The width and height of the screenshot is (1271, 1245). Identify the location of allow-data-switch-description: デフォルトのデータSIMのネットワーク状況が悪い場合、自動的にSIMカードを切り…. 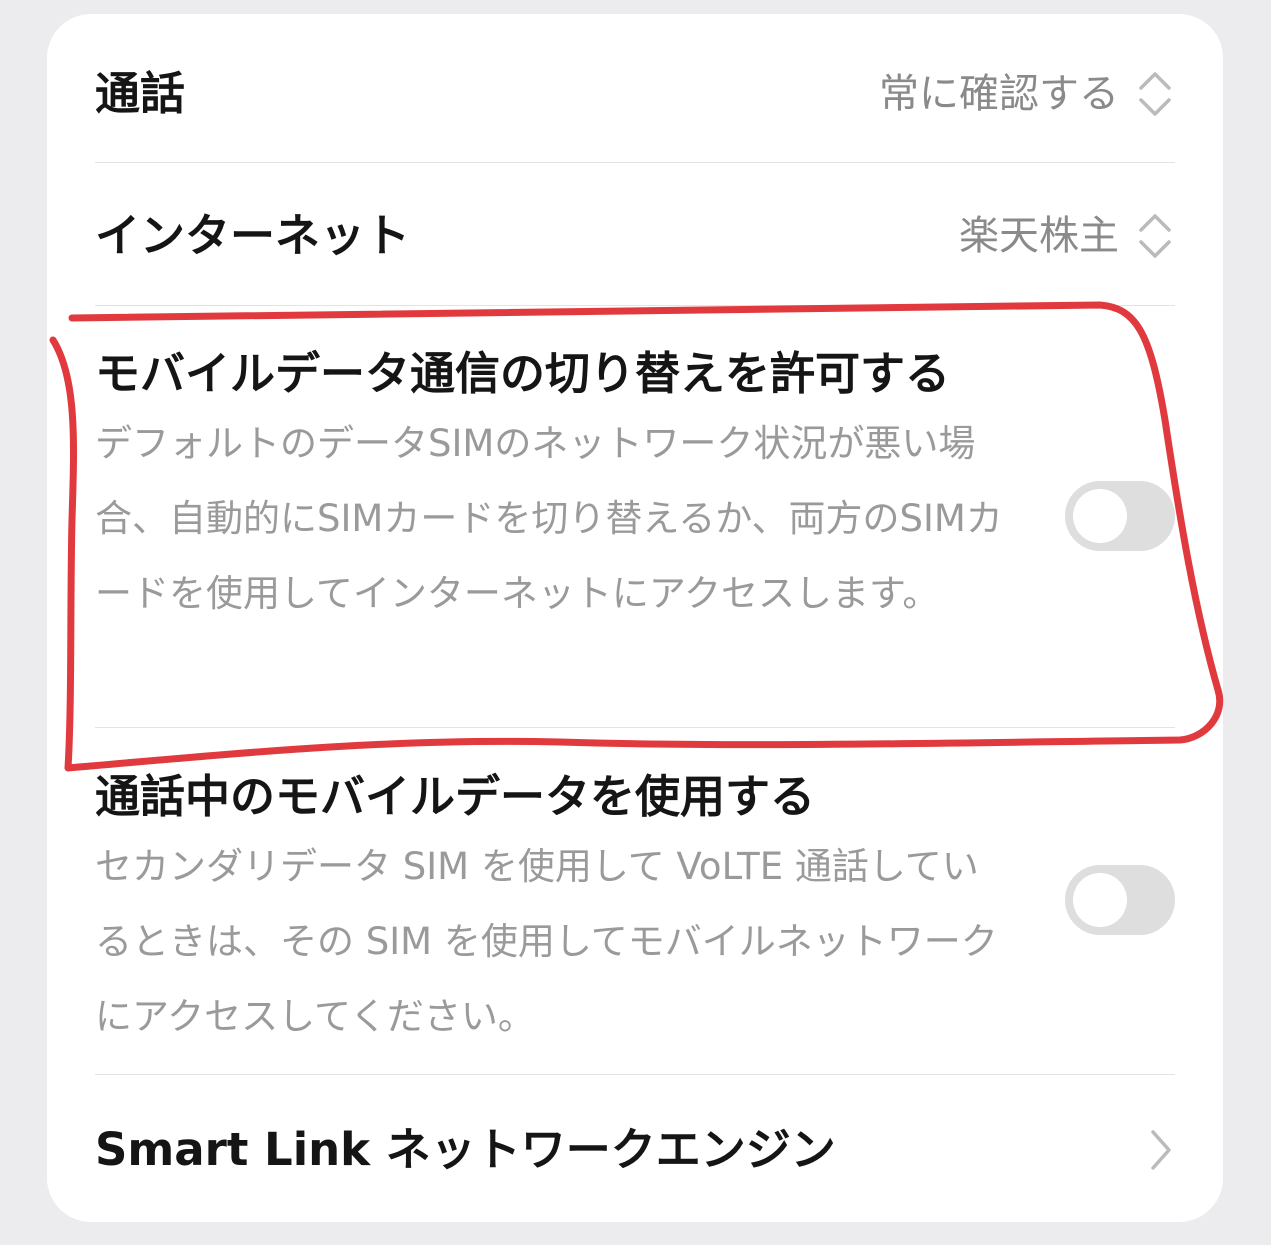
(549, 518).